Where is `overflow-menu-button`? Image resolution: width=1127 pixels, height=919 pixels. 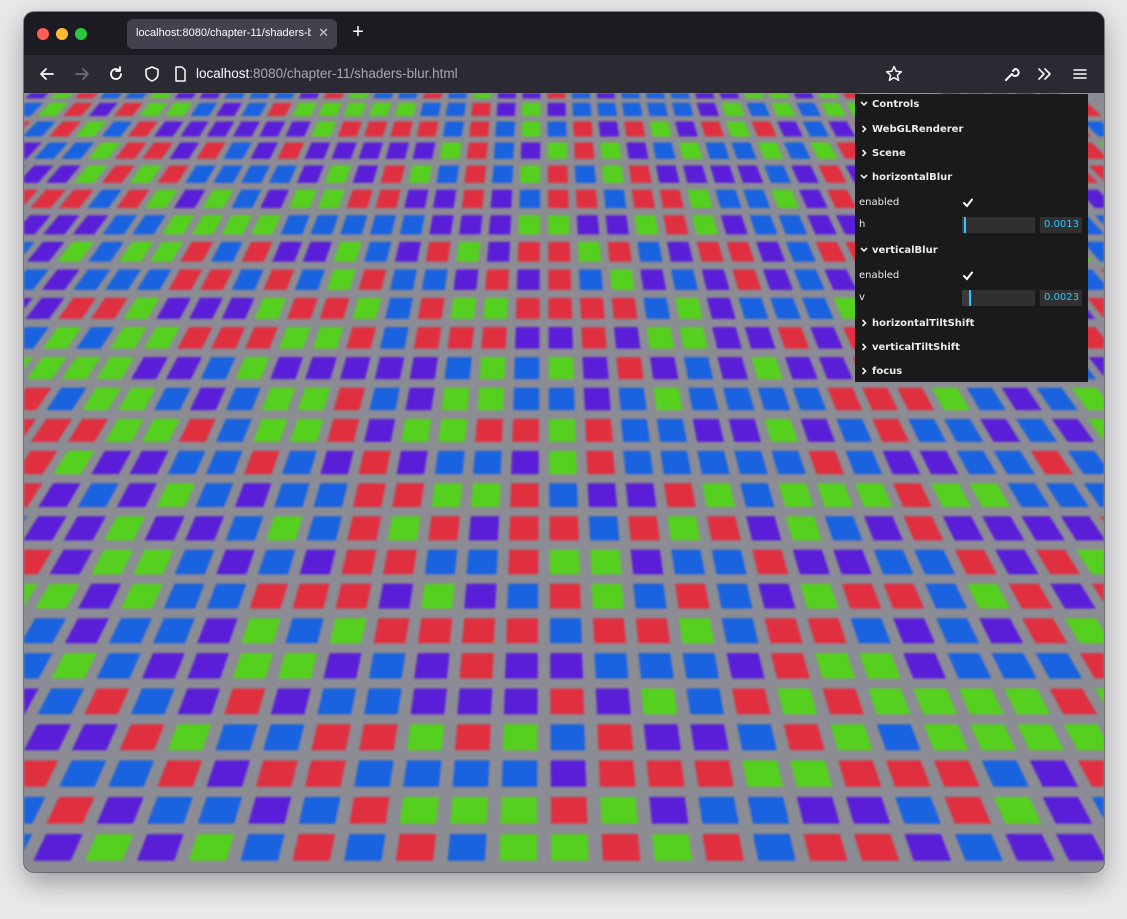 overflow-menu-button is located at coordinates (1045, 74).